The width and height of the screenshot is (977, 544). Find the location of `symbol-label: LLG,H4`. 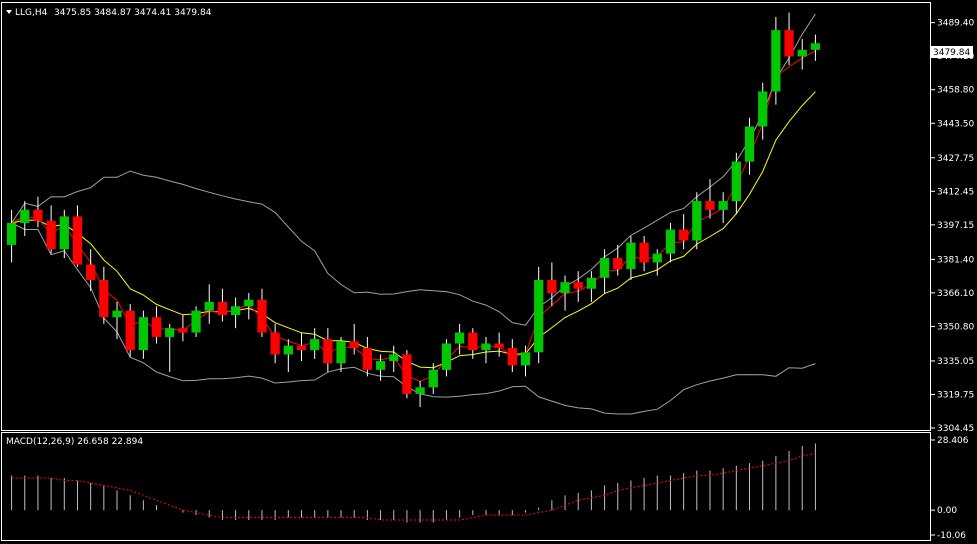

symbol-label: LLG,H4 is located at coordinates (31, 13).